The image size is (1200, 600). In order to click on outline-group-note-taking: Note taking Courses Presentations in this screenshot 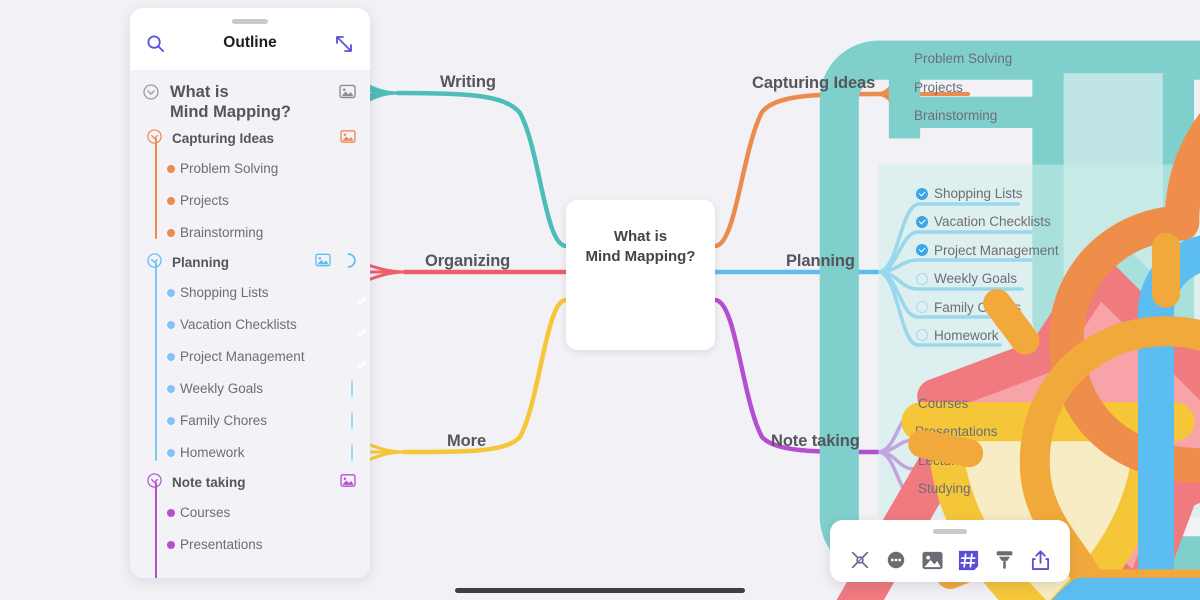, I will do `click(250, 523)`.